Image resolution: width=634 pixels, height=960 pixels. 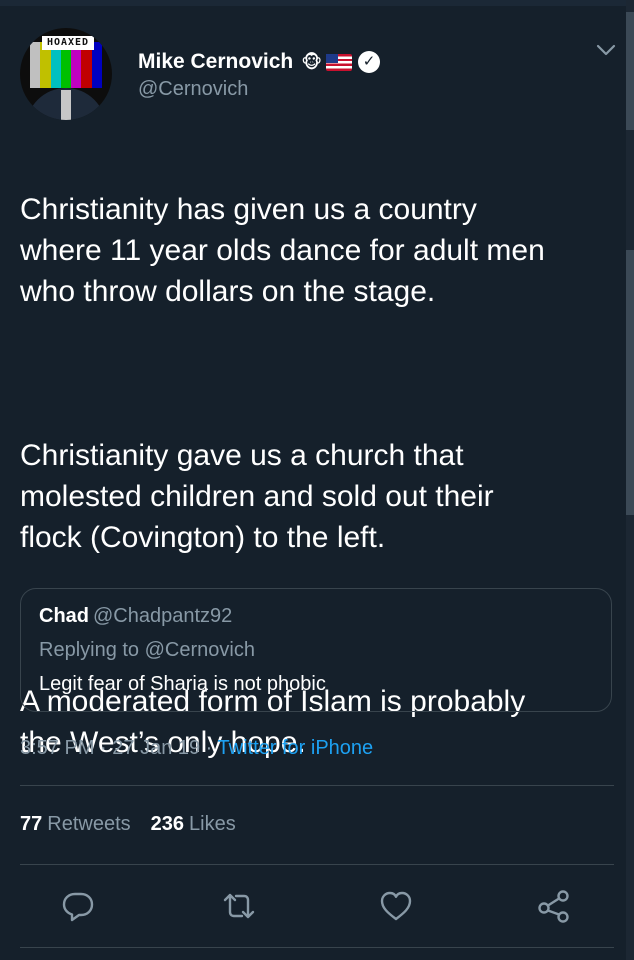 I want to click on tweet-header: HOAXED Mike Cernovich 🐵 ✓ @Cernovich, so click(x=320, y=78).